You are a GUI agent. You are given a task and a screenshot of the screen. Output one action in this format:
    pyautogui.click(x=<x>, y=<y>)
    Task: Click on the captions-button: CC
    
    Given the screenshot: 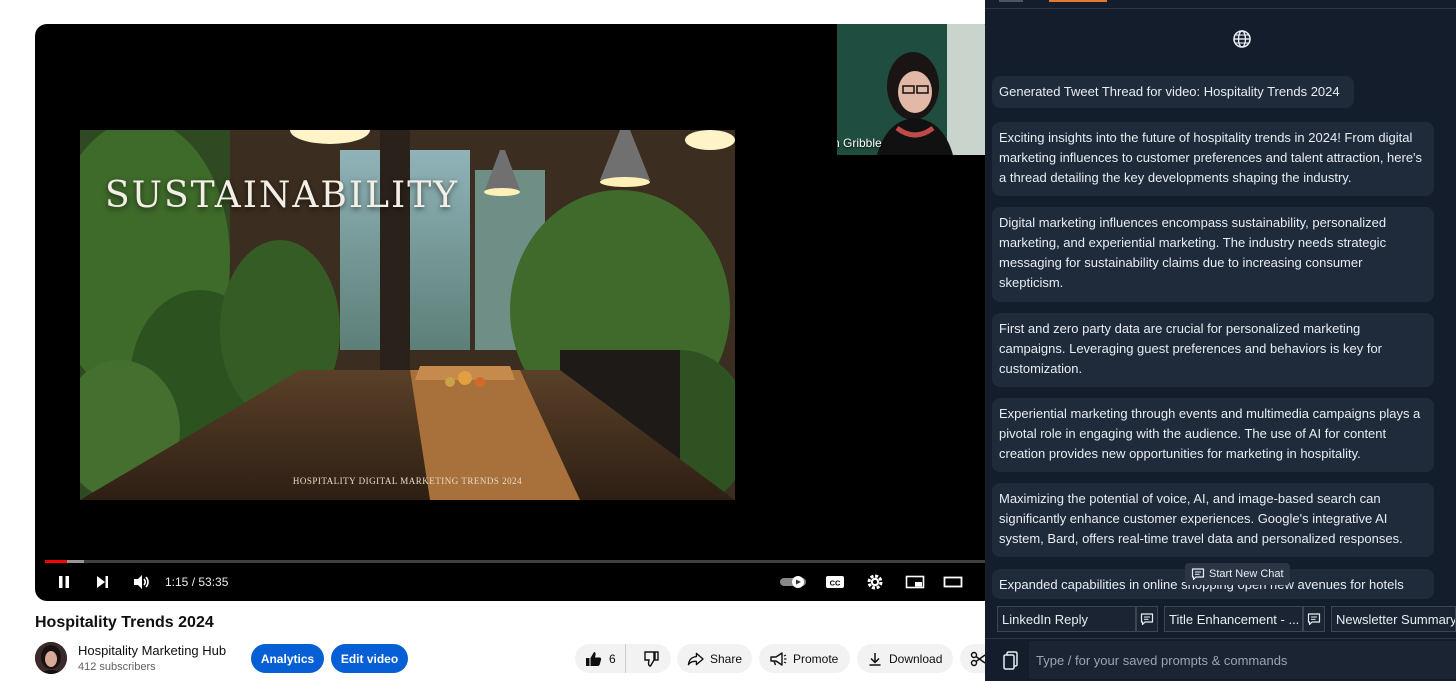 What is the action you would take?
    pyautogui.click(x=835, y=582)
    